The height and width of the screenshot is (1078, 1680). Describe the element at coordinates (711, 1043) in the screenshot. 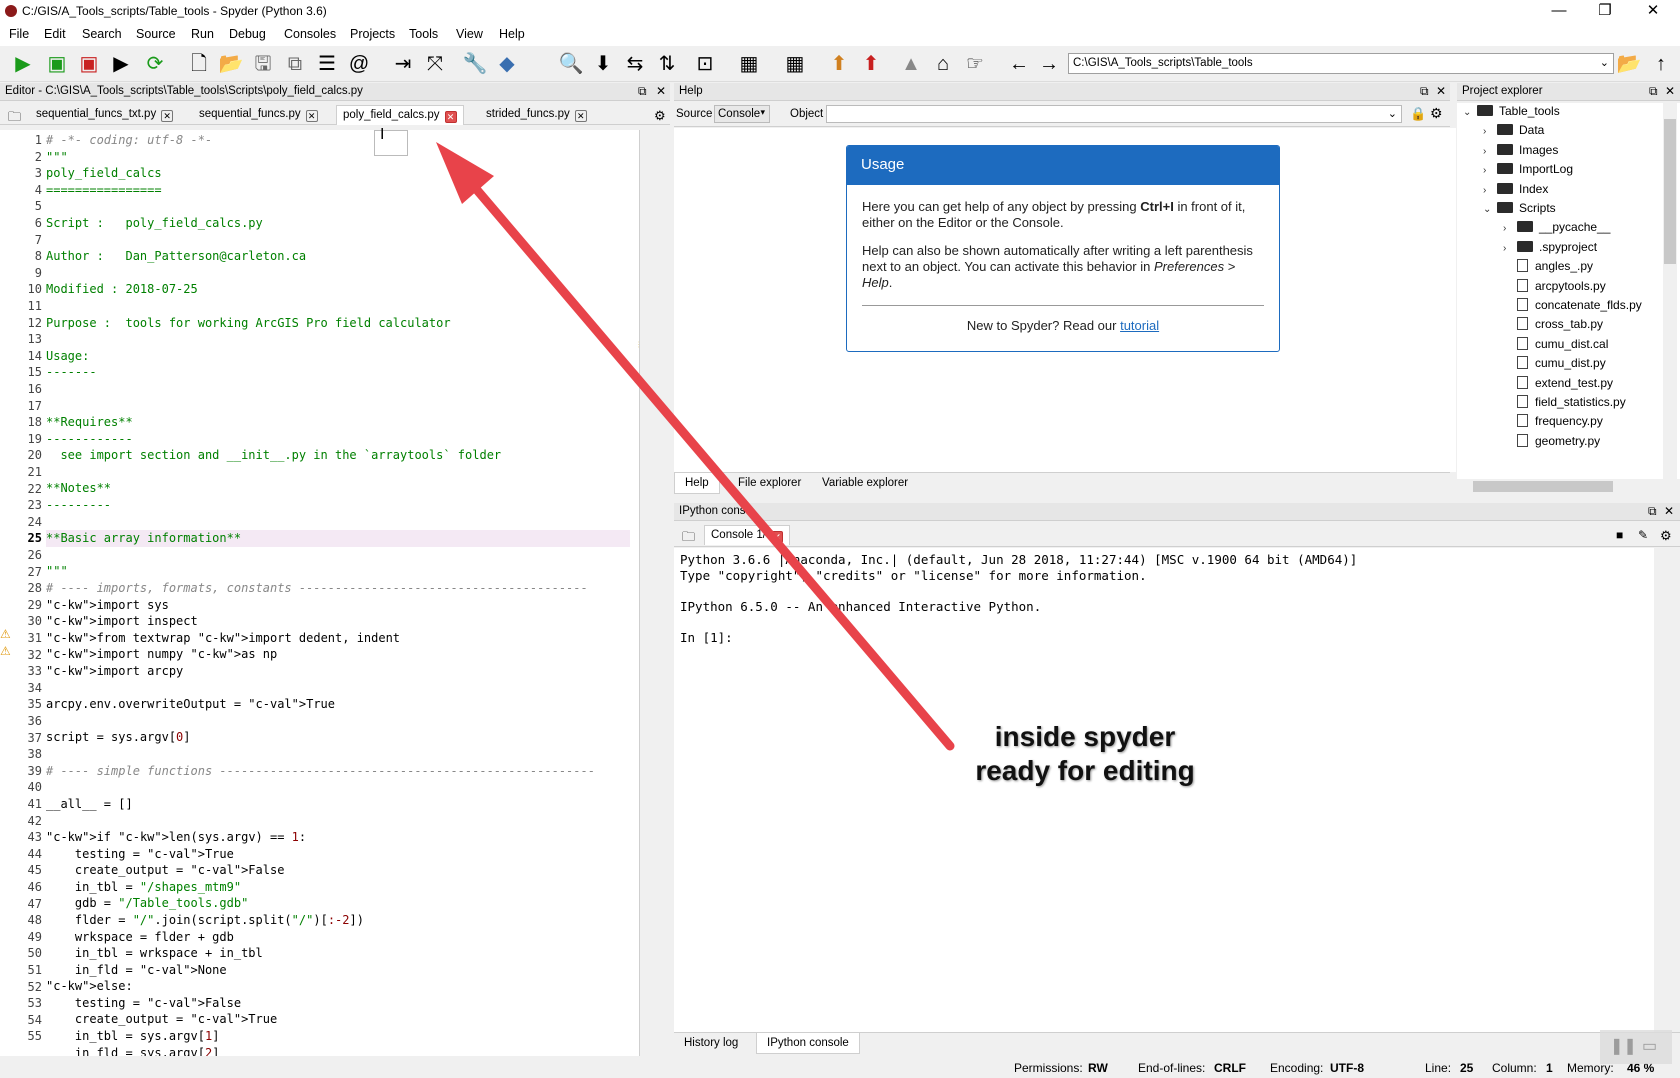

I see `tab-history-log: History log` at that location.